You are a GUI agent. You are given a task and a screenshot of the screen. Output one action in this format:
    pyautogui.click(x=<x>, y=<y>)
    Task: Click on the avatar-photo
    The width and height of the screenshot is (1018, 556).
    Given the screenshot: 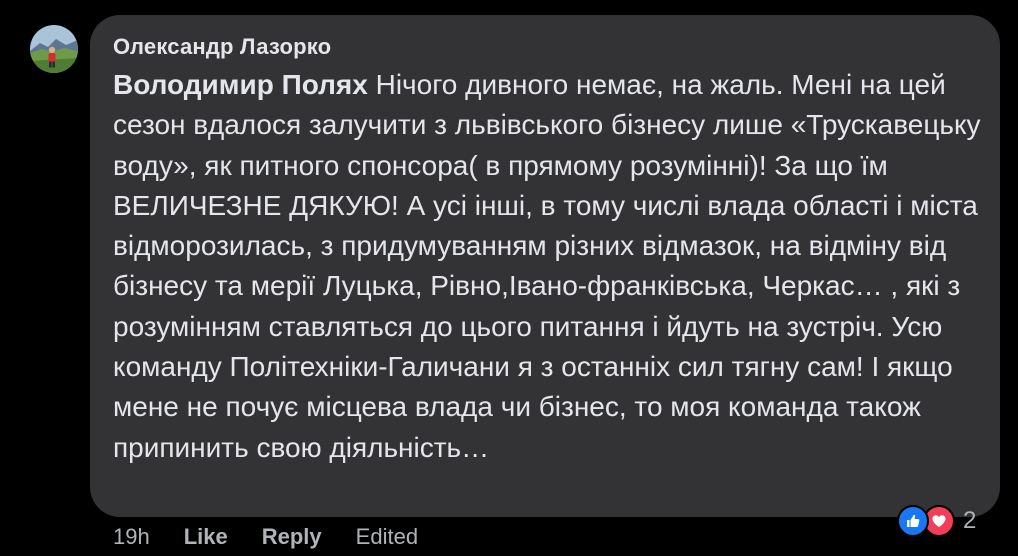 What is the action you would take?
    pyautogui.click(x=54, y=49)
    